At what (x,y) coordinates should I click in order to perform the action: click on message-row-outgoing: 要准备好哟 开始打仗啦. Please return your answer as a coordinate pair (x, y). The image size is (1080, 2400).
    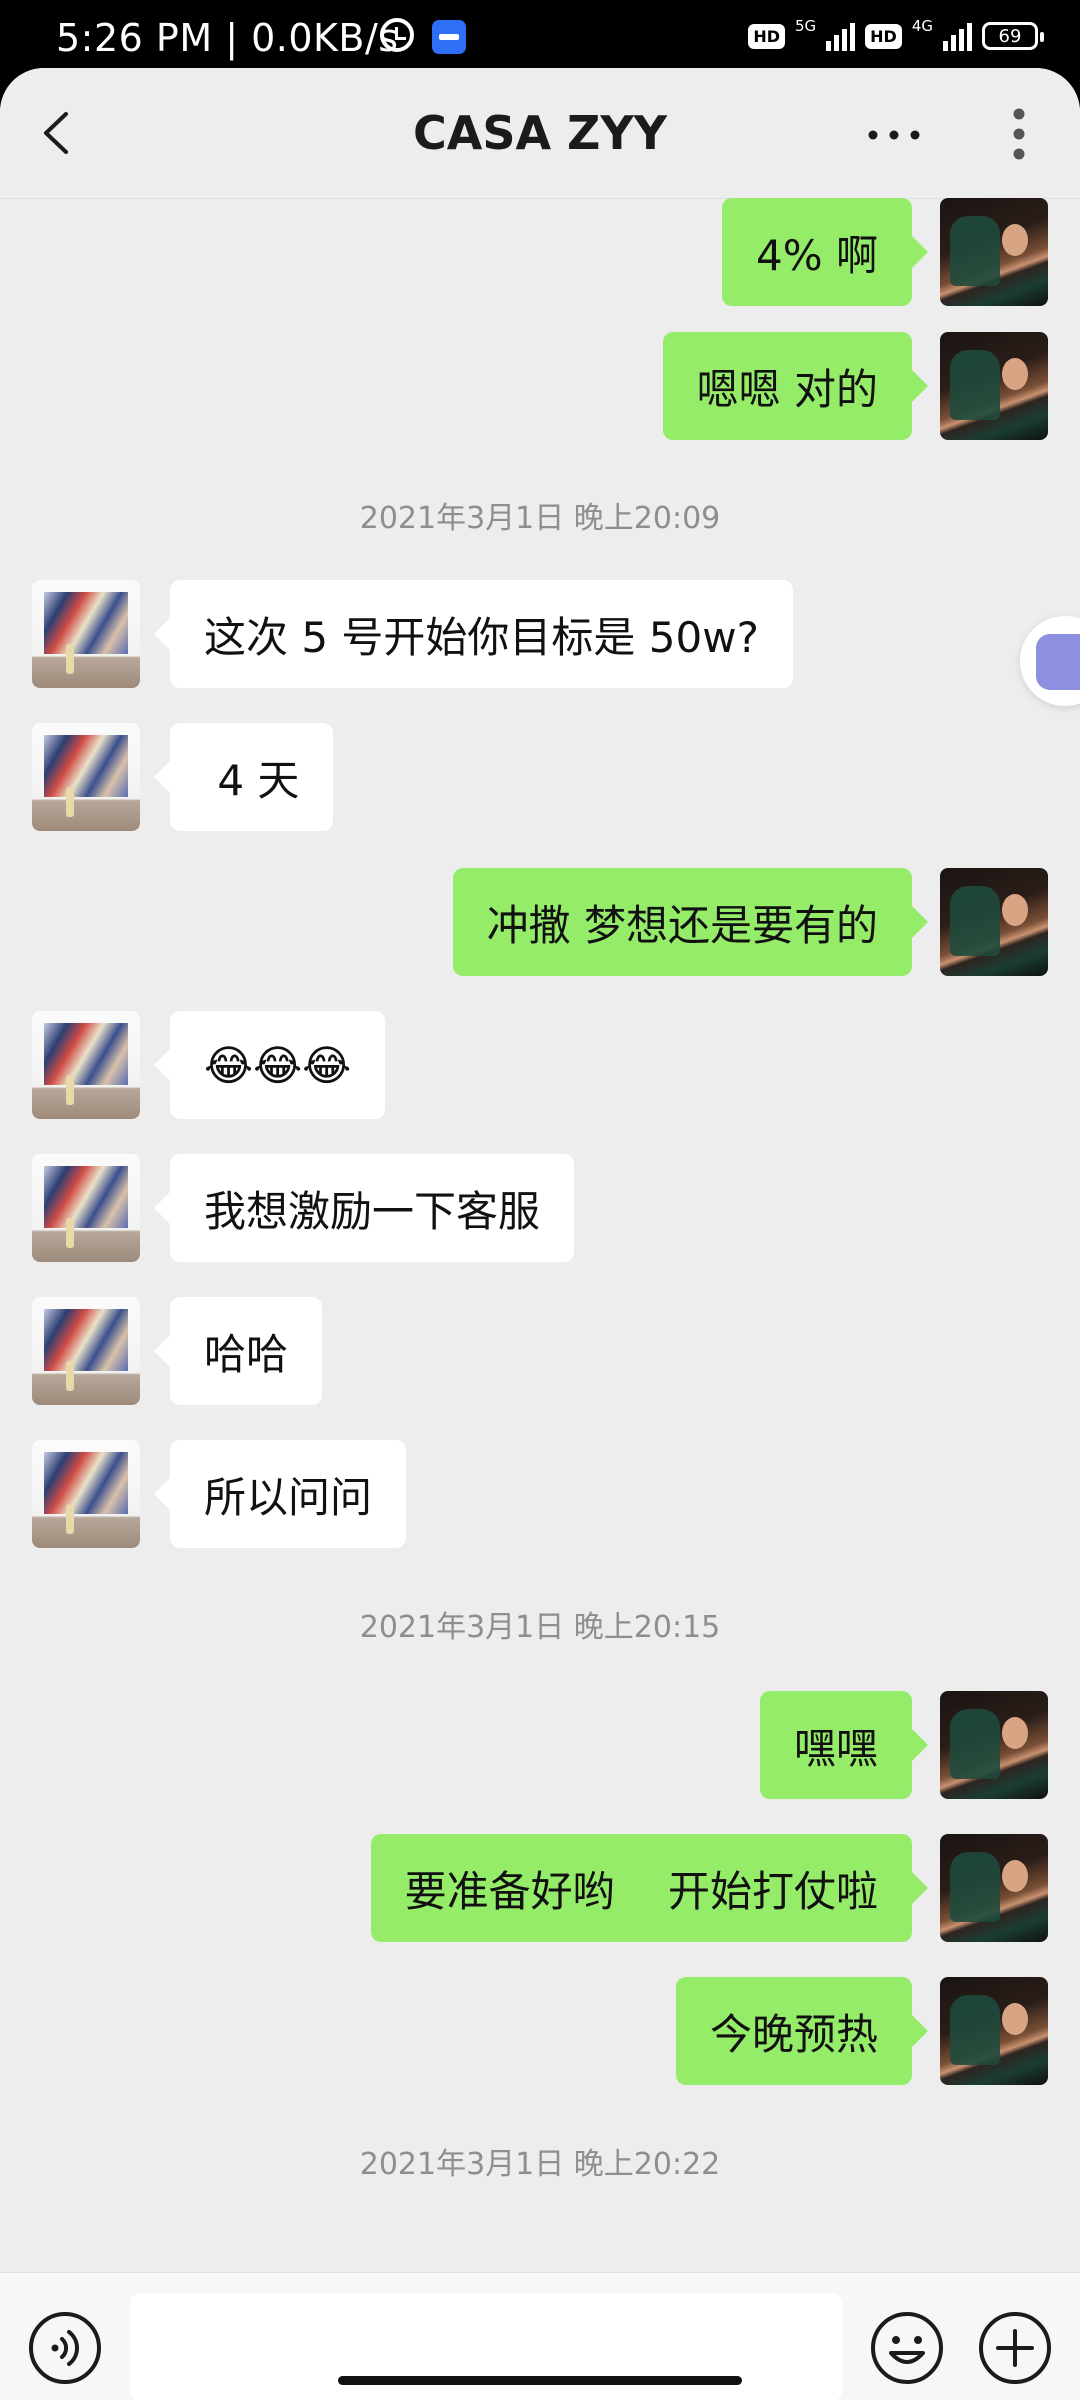
    Looking at the image, I should click on (524, 1888).